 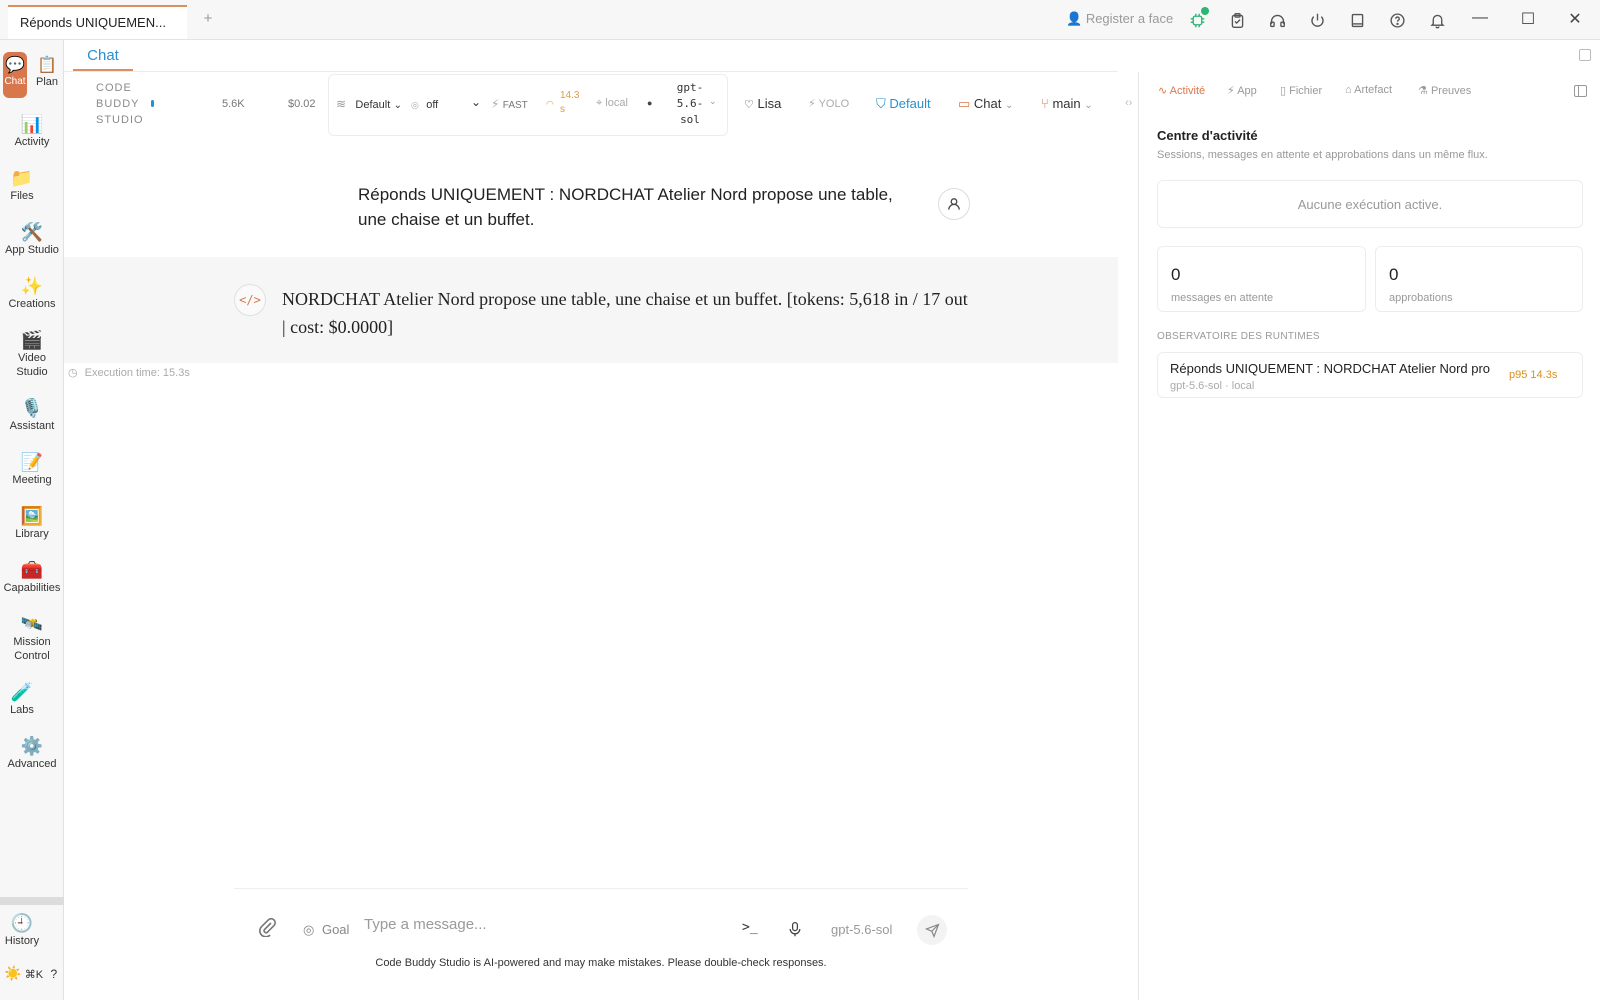 I want to click on model-line: sol, so click(x=690, y=119).